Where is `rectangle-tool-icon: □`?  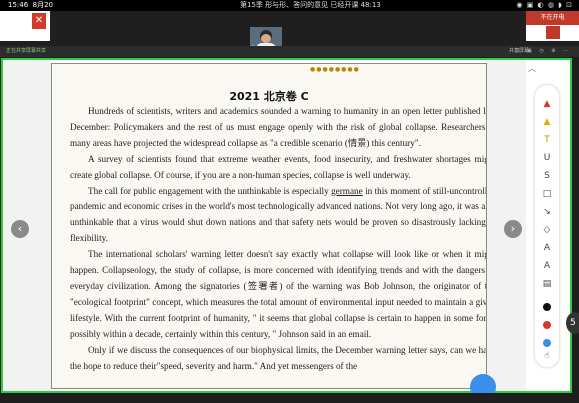
rectangle-tool-icon: □ is located at coordinates (547, 194).